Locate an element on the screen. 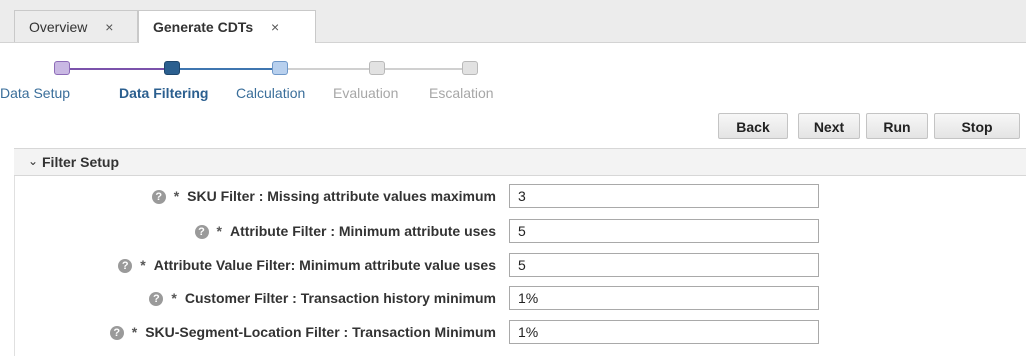 Image resolution: width=1026 pixels, height=356 pixels. train-stop-evaluation is located at coordinates (377, 68).